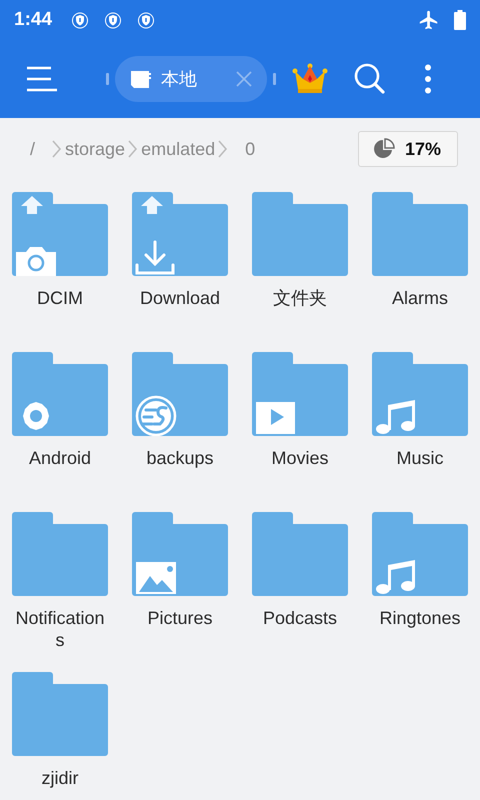  I want to click on status-time: 1:44, so click(33, 20).